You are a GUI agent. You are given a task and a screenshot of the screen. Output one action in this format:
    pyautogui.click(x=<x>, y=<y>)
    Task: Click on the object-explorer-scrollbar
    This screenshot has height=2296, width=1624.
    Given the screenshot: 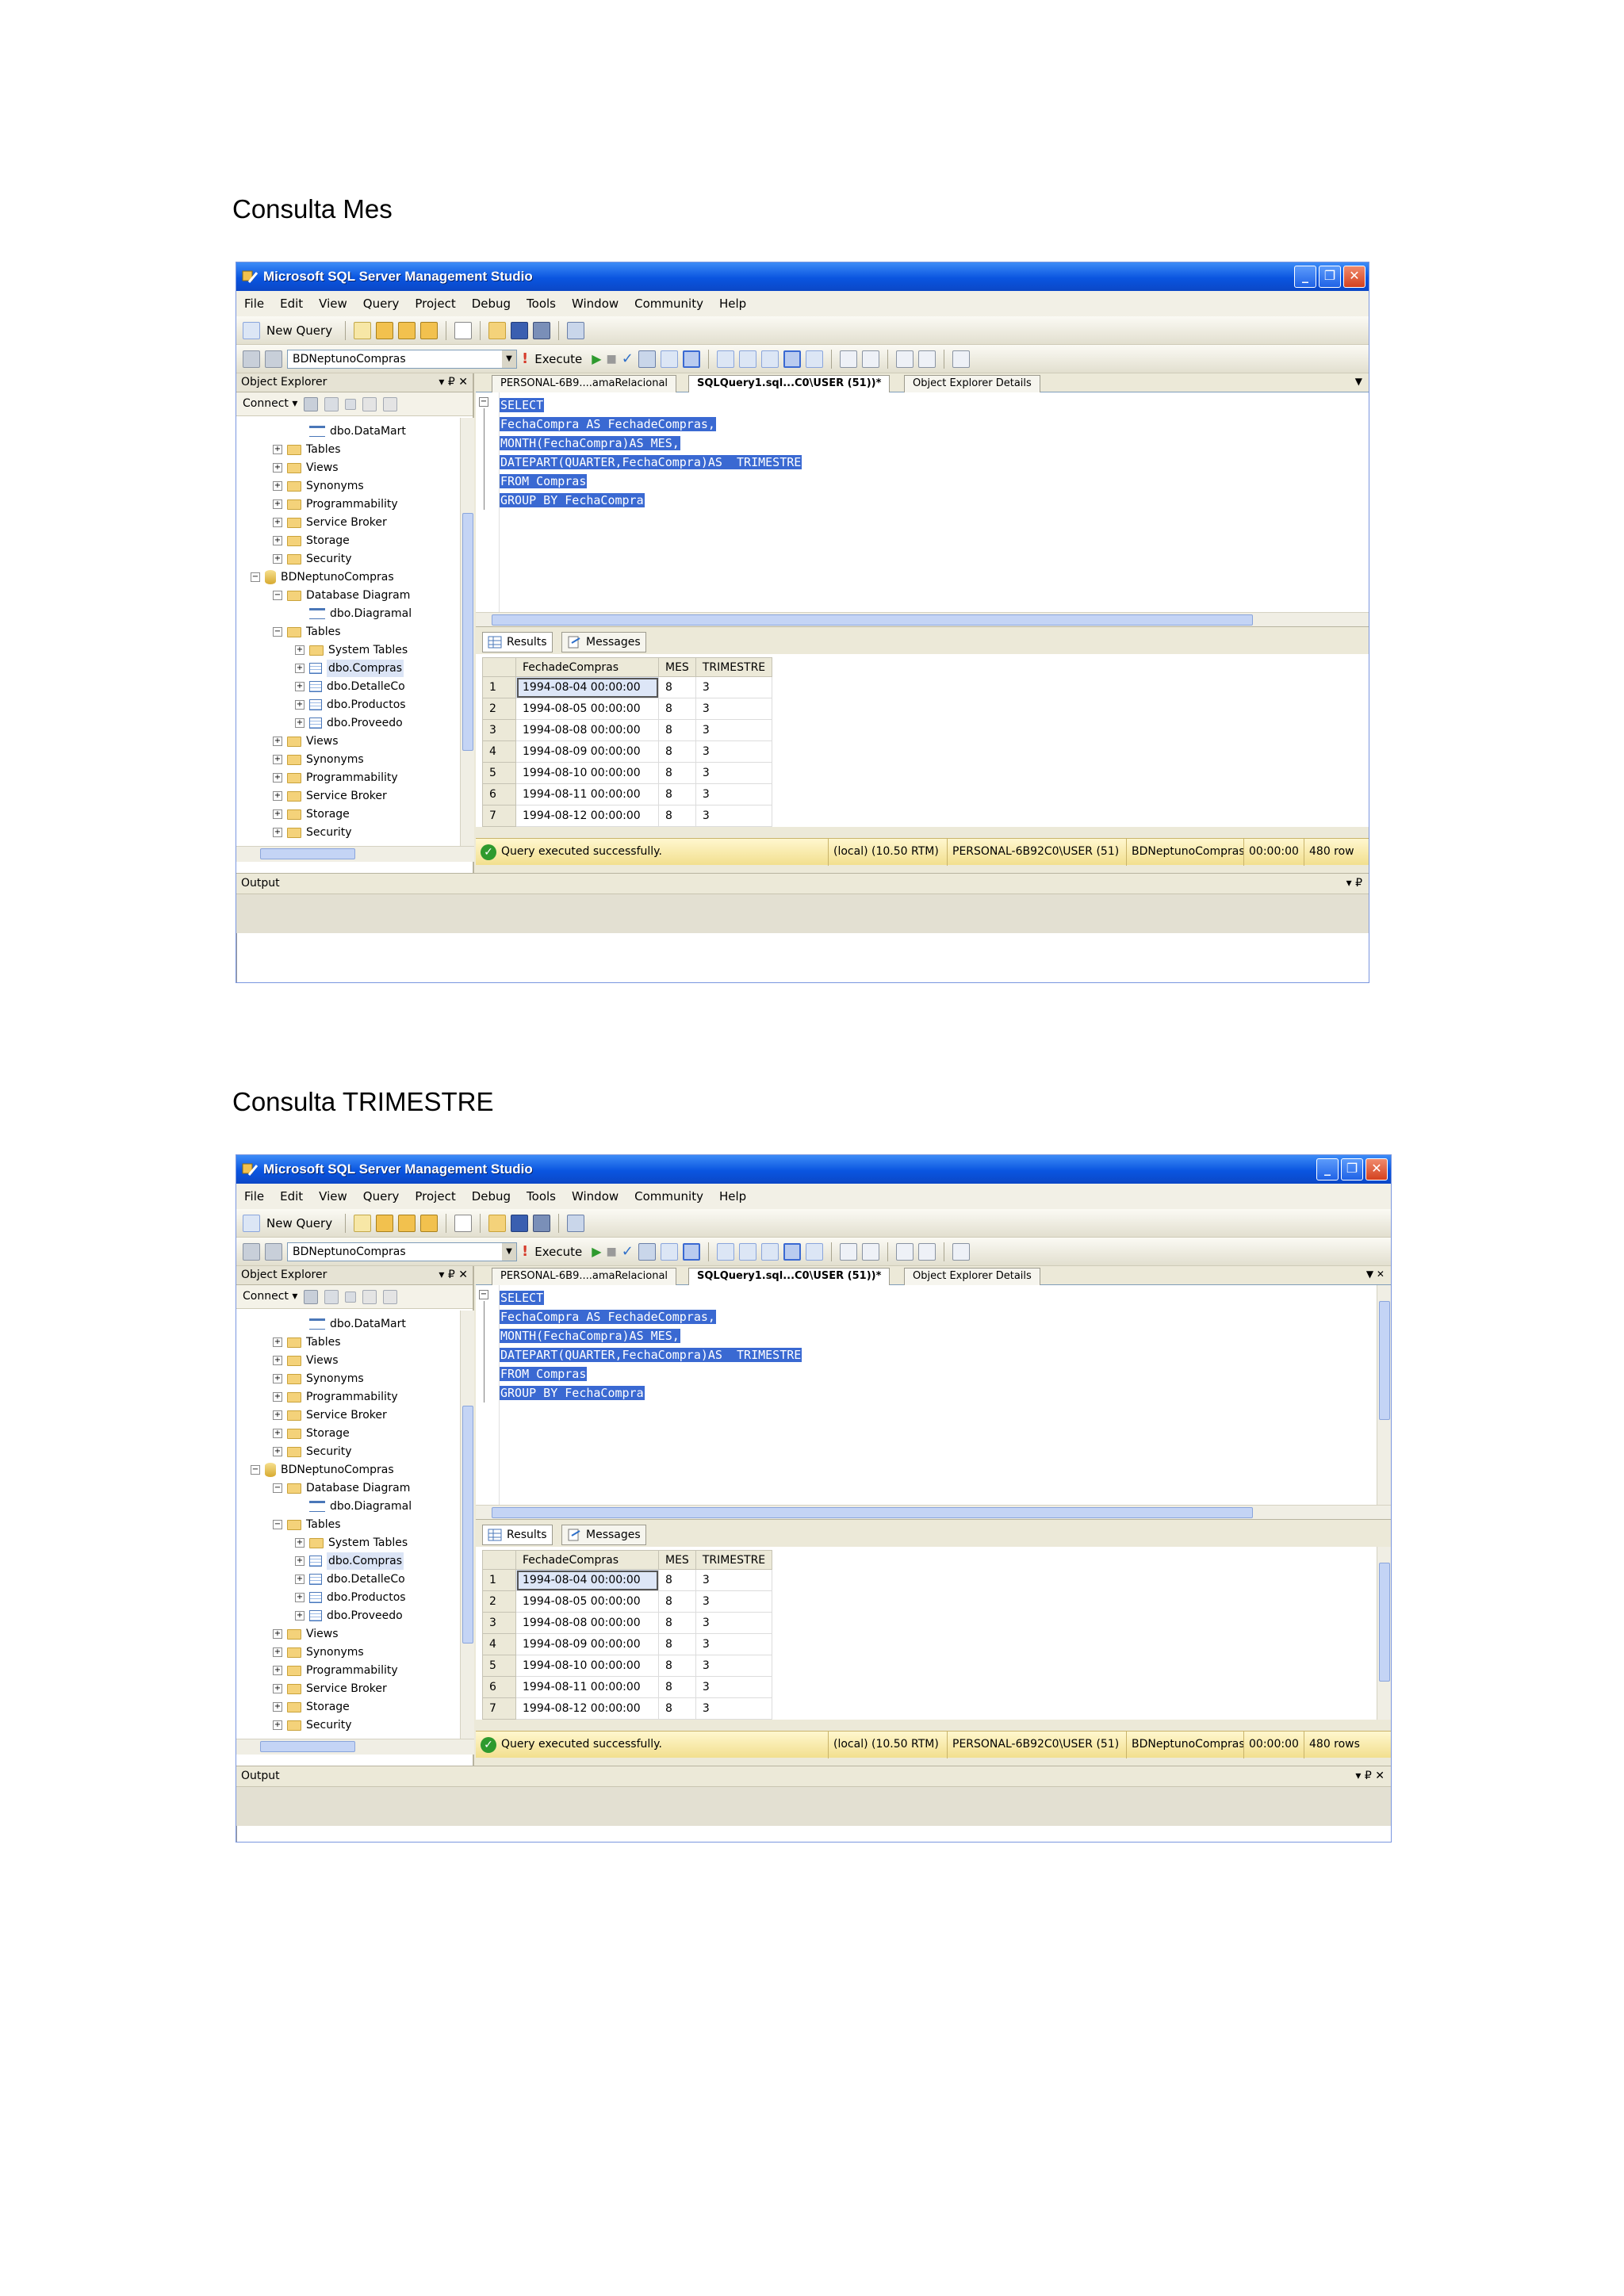 What is the action you would take?
    pyautogui.click(x=467, y=632)
    